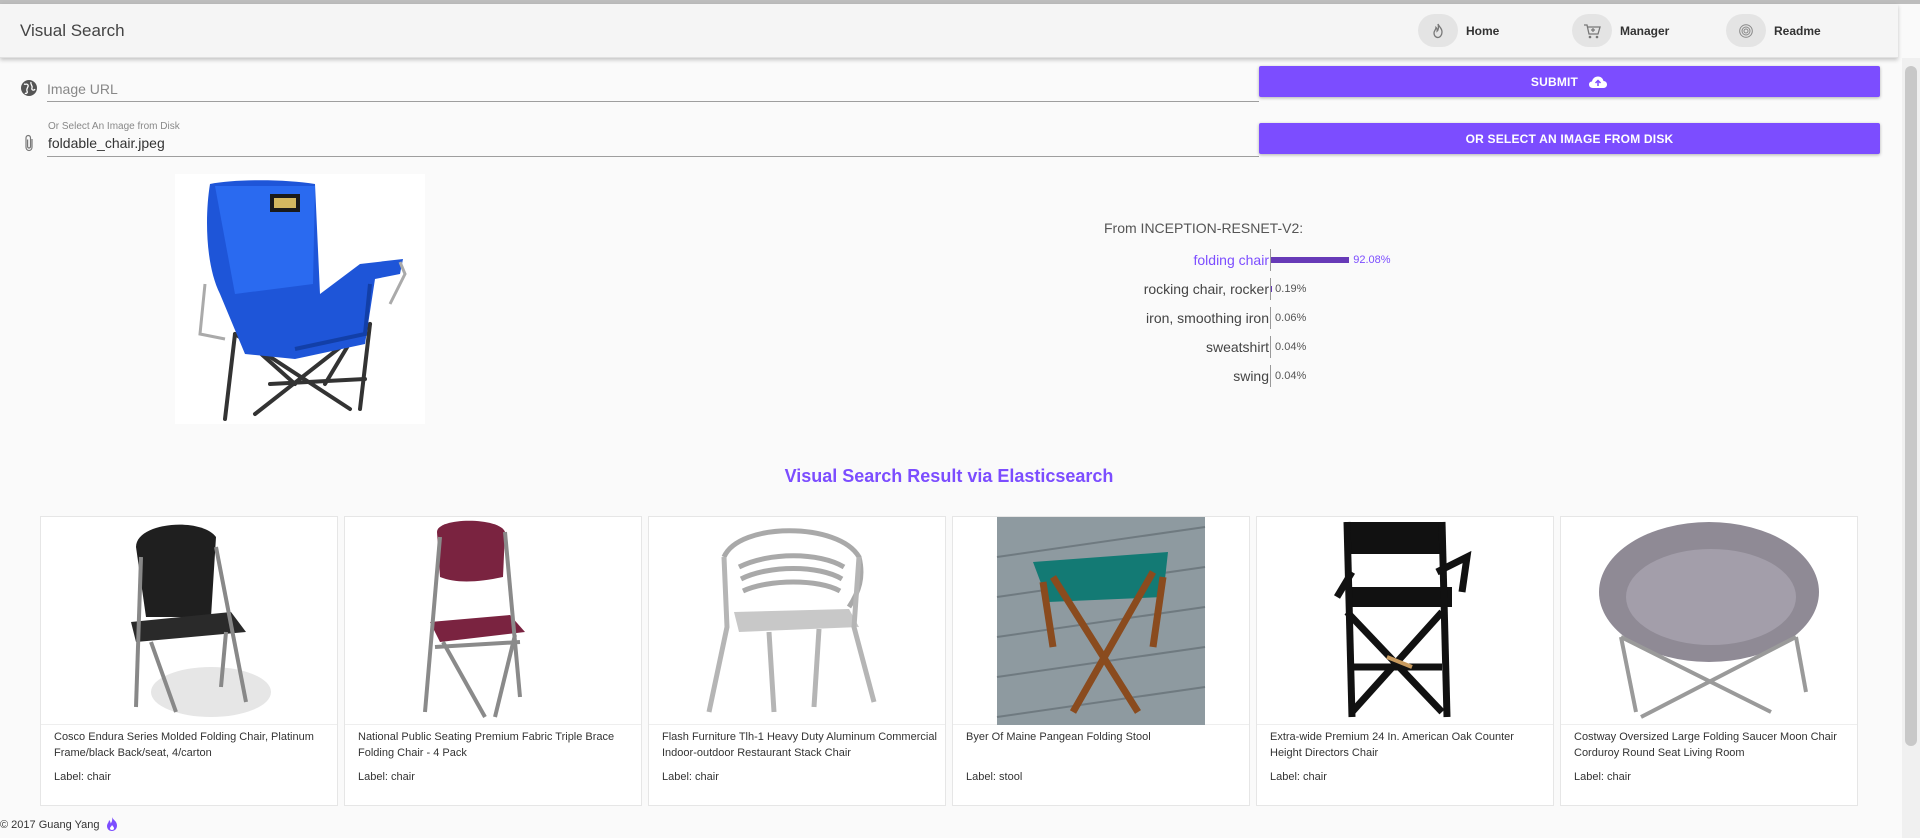 This screenshot has height=838, width=1920. I want to click on nav-home-label: Home, so click(1483, 30).